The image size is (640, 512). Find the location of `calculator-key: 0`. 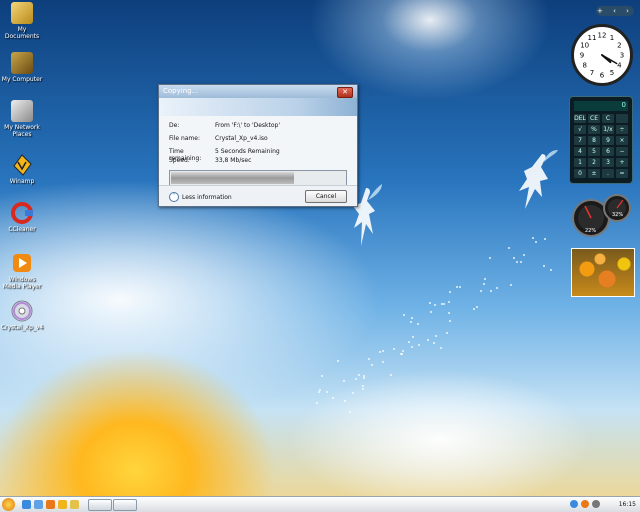

calculator-key: 0 is located at coordinates (580, 173).